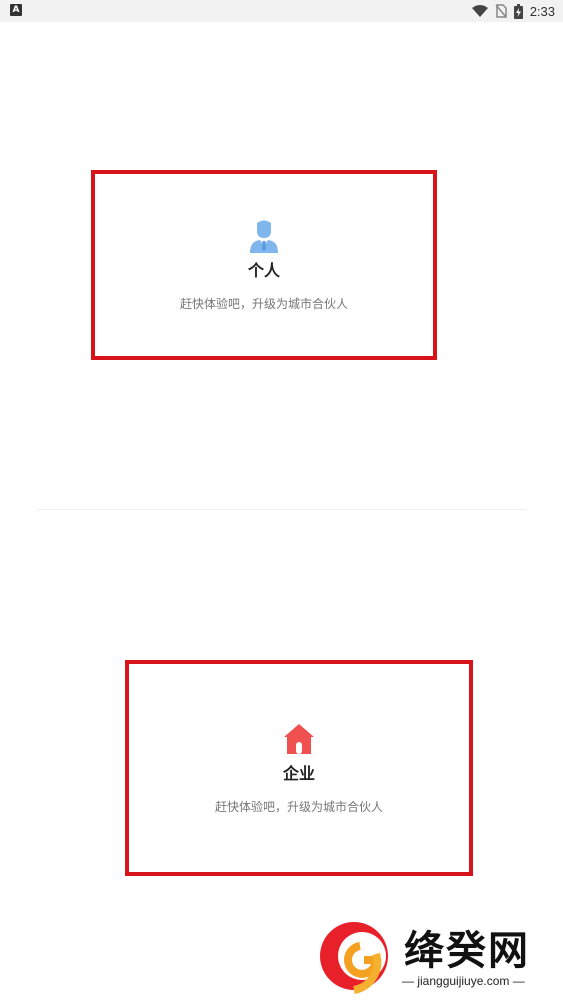  I want to click on status-time: 2:33, so click(542, 11).